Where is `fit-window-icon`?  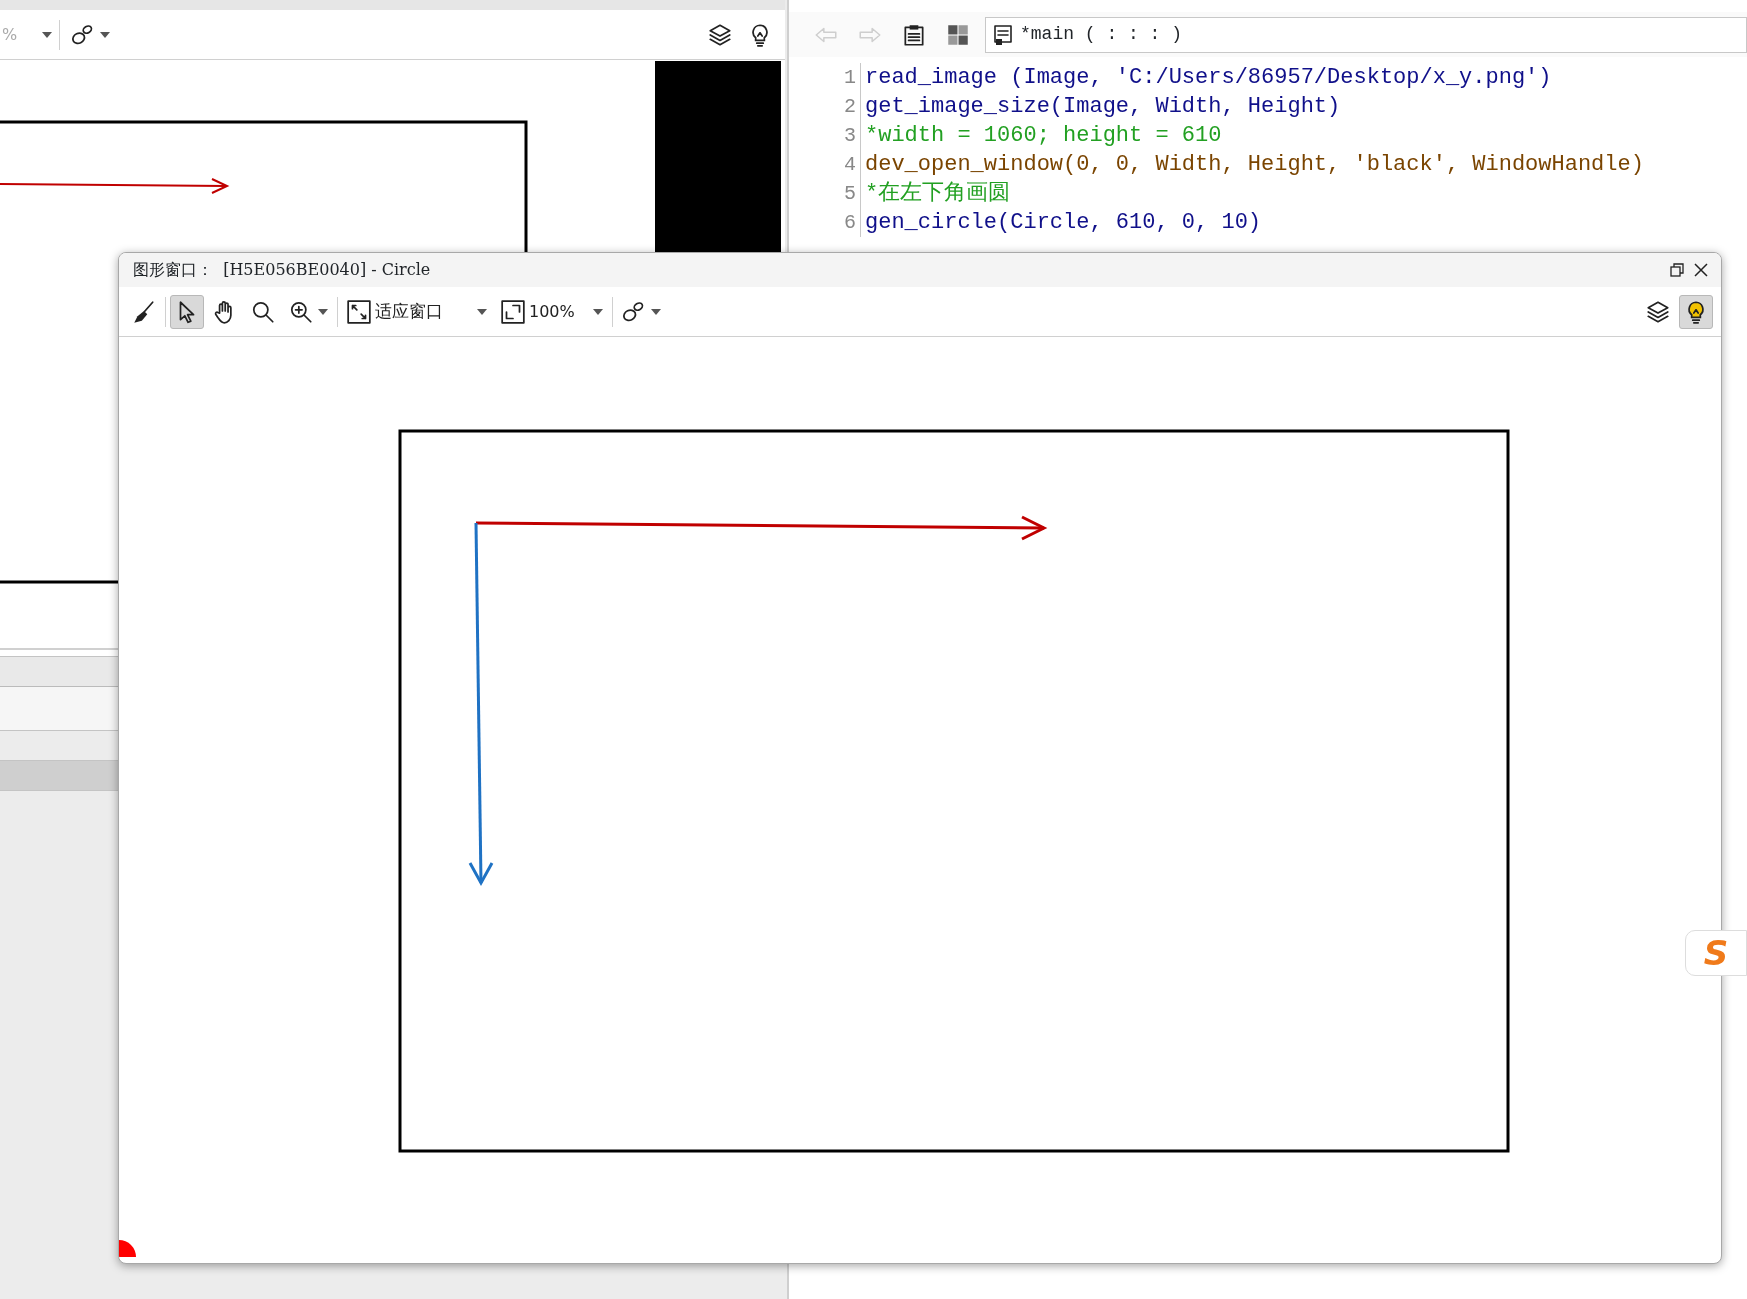
fit-window-icon is located at coordinates (359, 311).